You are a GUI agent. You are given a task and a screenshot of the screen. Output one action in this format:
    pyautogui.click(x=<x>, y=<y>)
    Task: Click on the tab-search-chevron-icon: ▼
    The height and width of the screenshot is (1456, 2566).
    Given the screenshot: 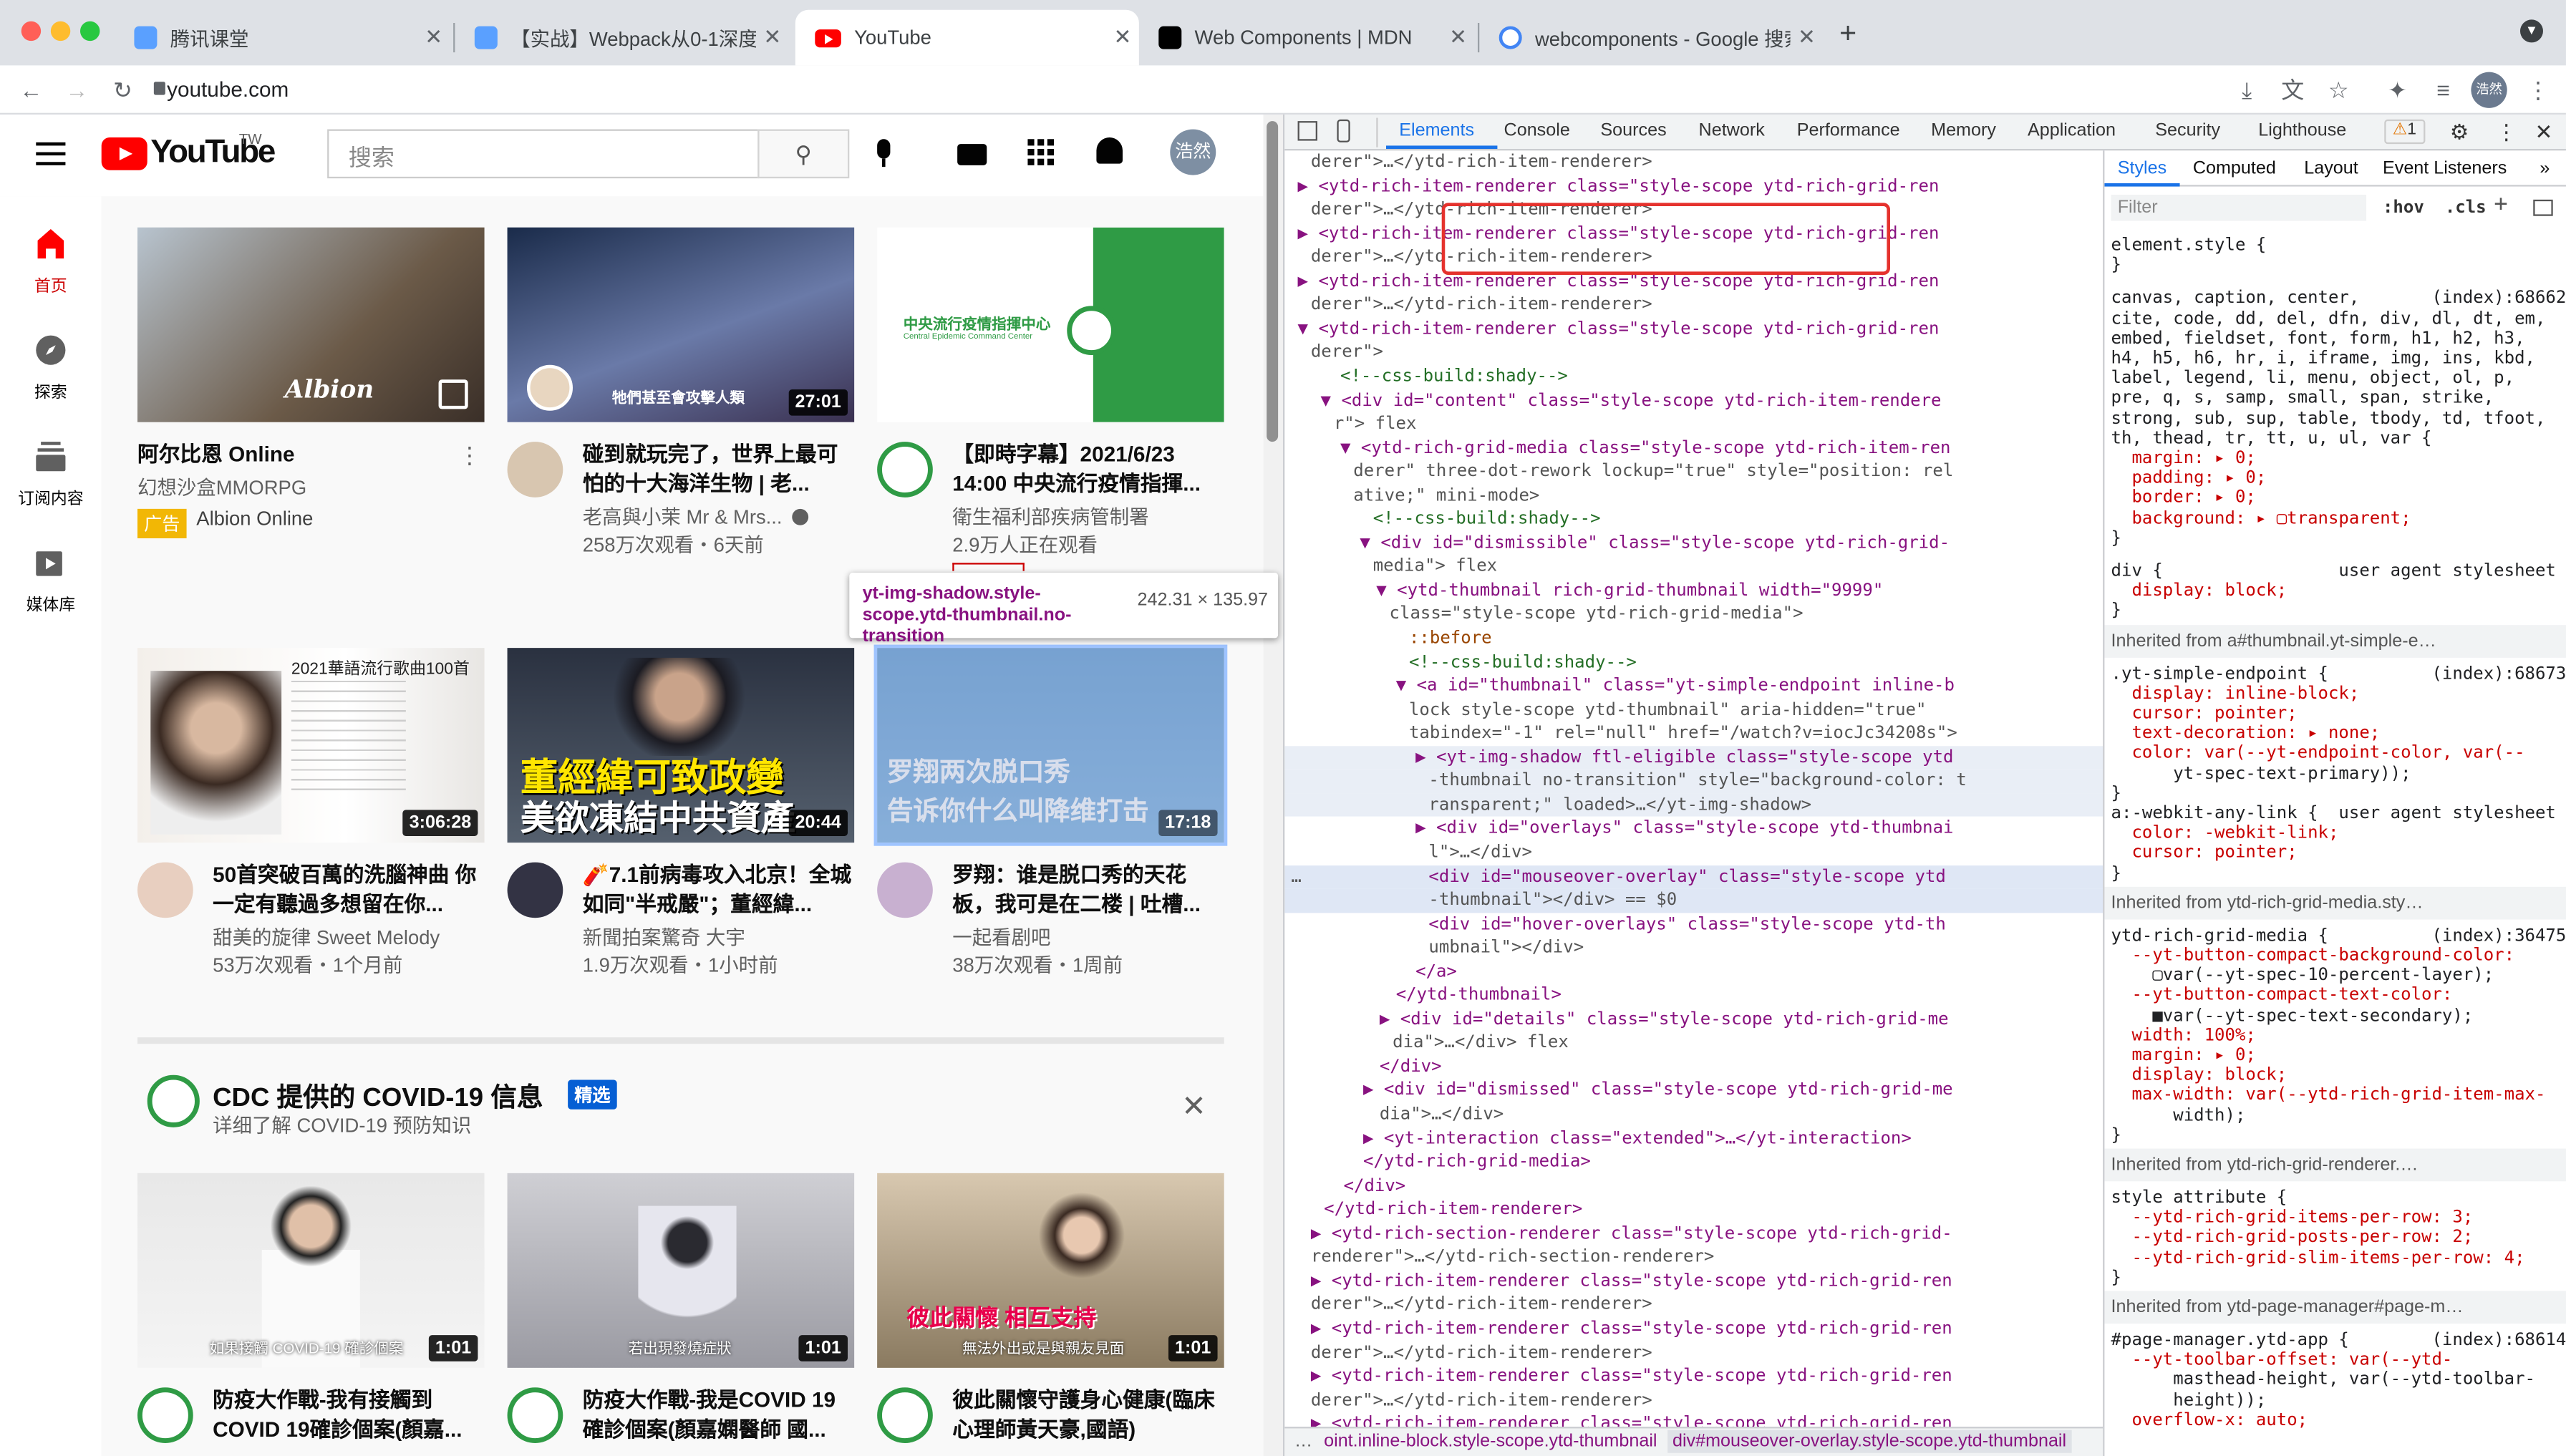 What is the action you would take?
    pyautogui.click(x=2531, y=31)
    